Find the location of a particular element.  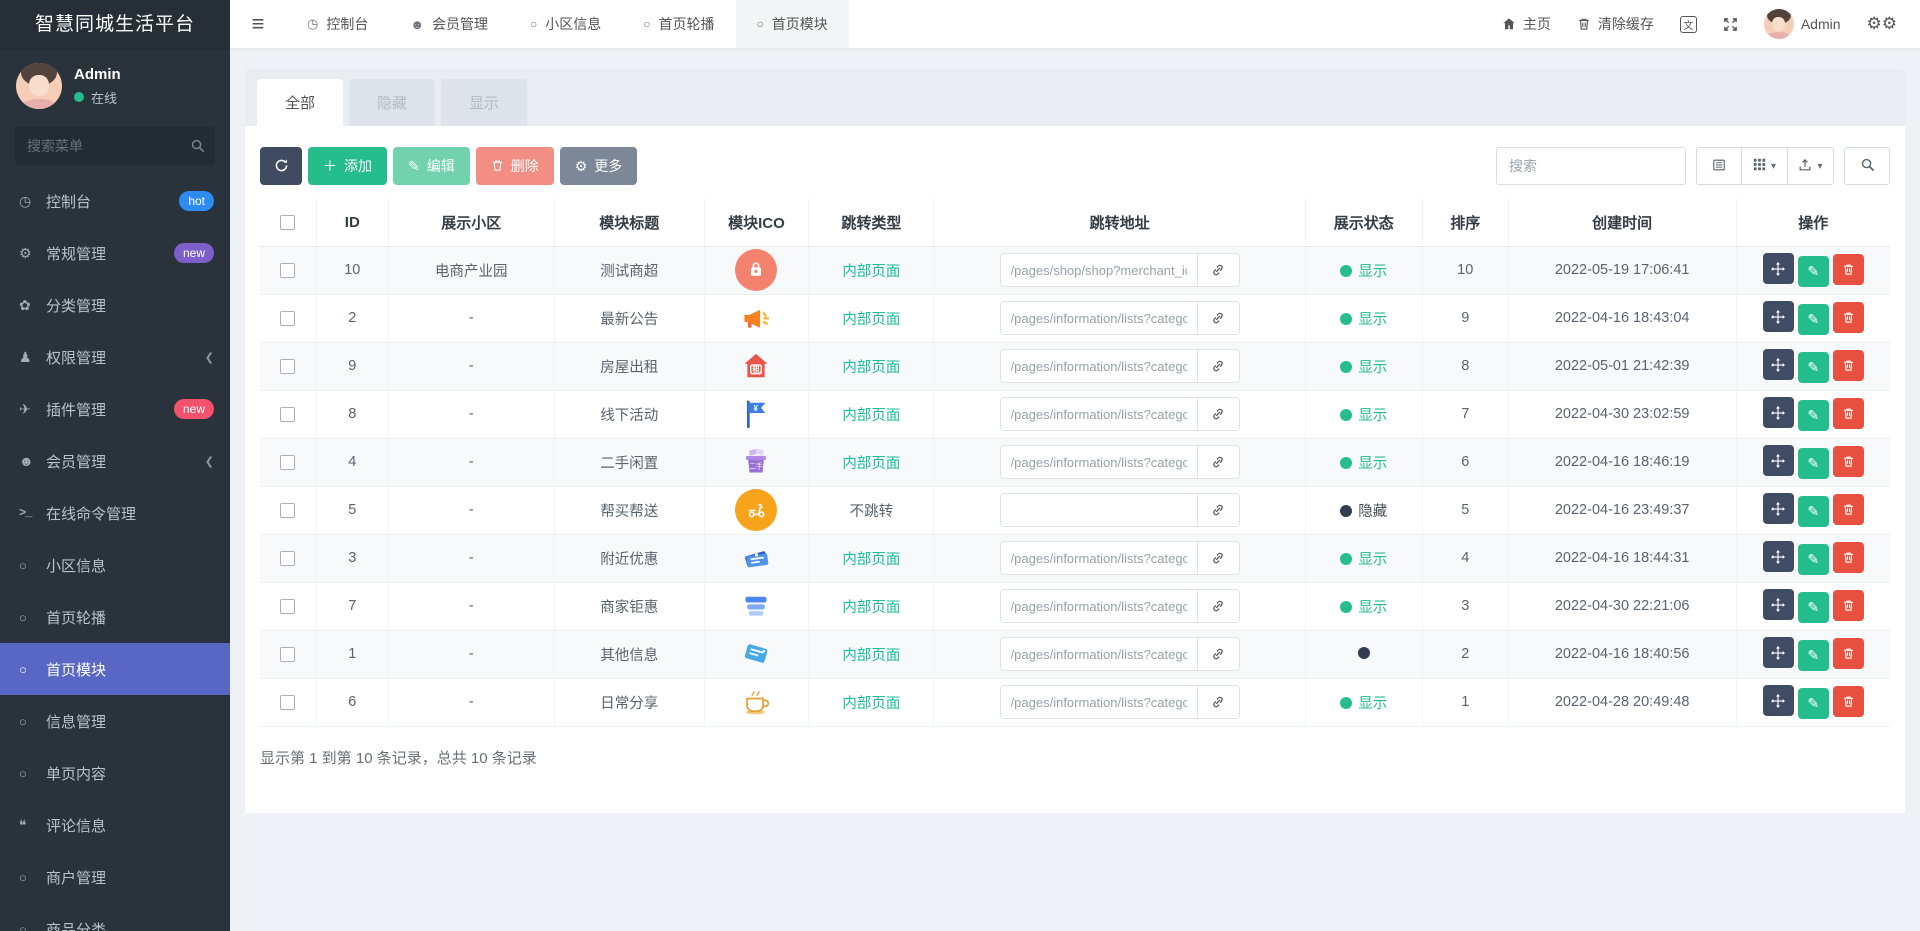

filter-tab: 隐藏 is located at coordinates (392, 102).